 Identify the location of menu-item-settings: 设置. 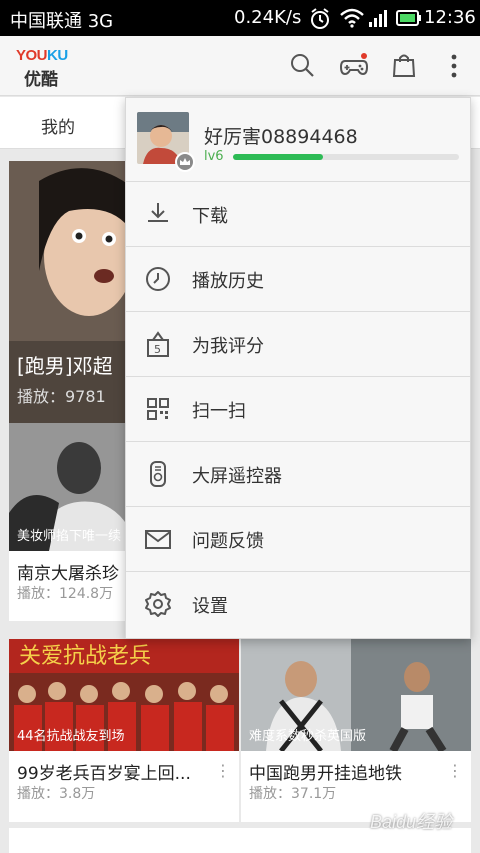
(298, 604).